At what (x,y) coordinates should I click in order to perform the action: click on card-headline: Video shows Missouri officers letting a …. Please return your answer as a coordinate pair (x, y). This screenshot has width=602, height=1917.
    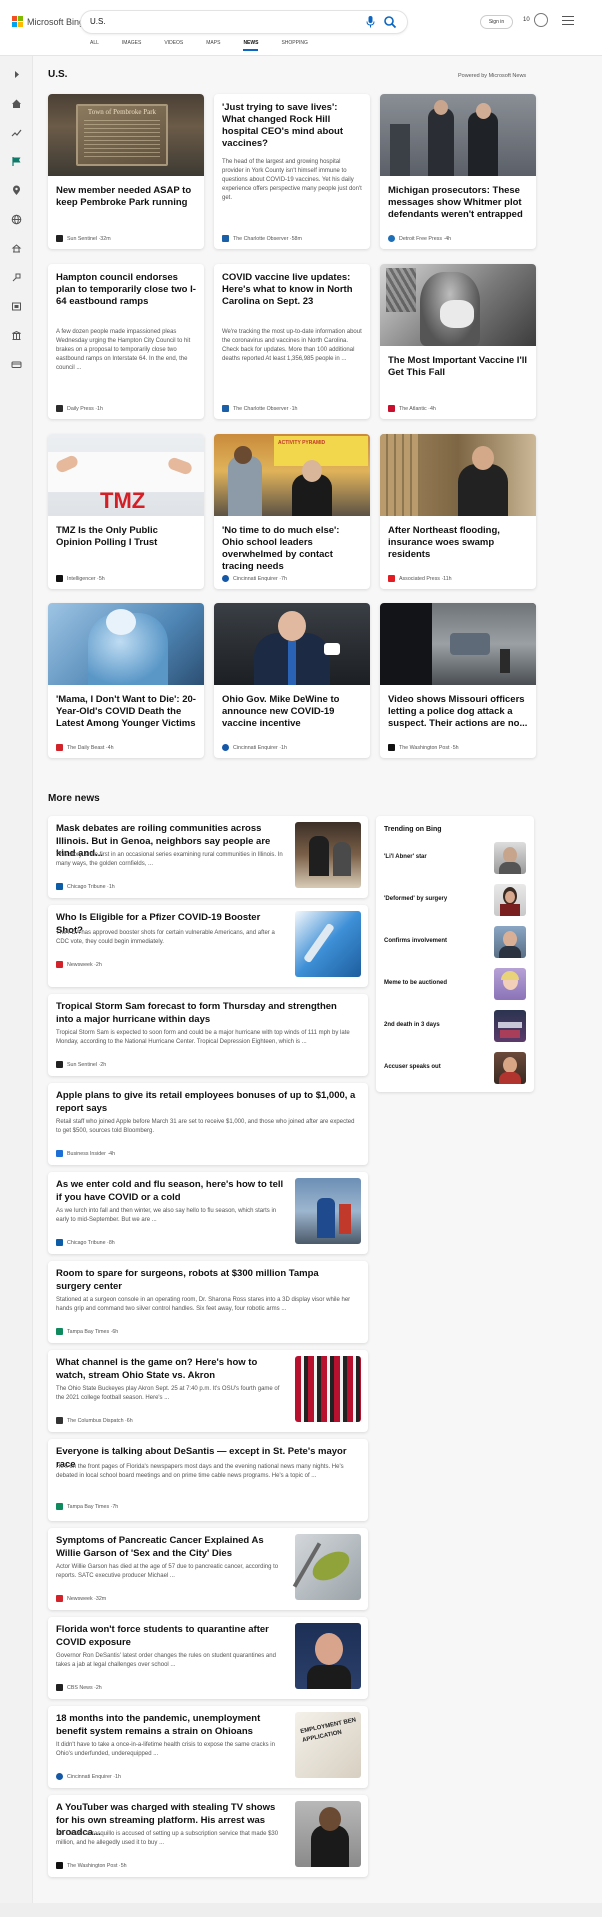
    Looking at the image, I should click on (458, 712).